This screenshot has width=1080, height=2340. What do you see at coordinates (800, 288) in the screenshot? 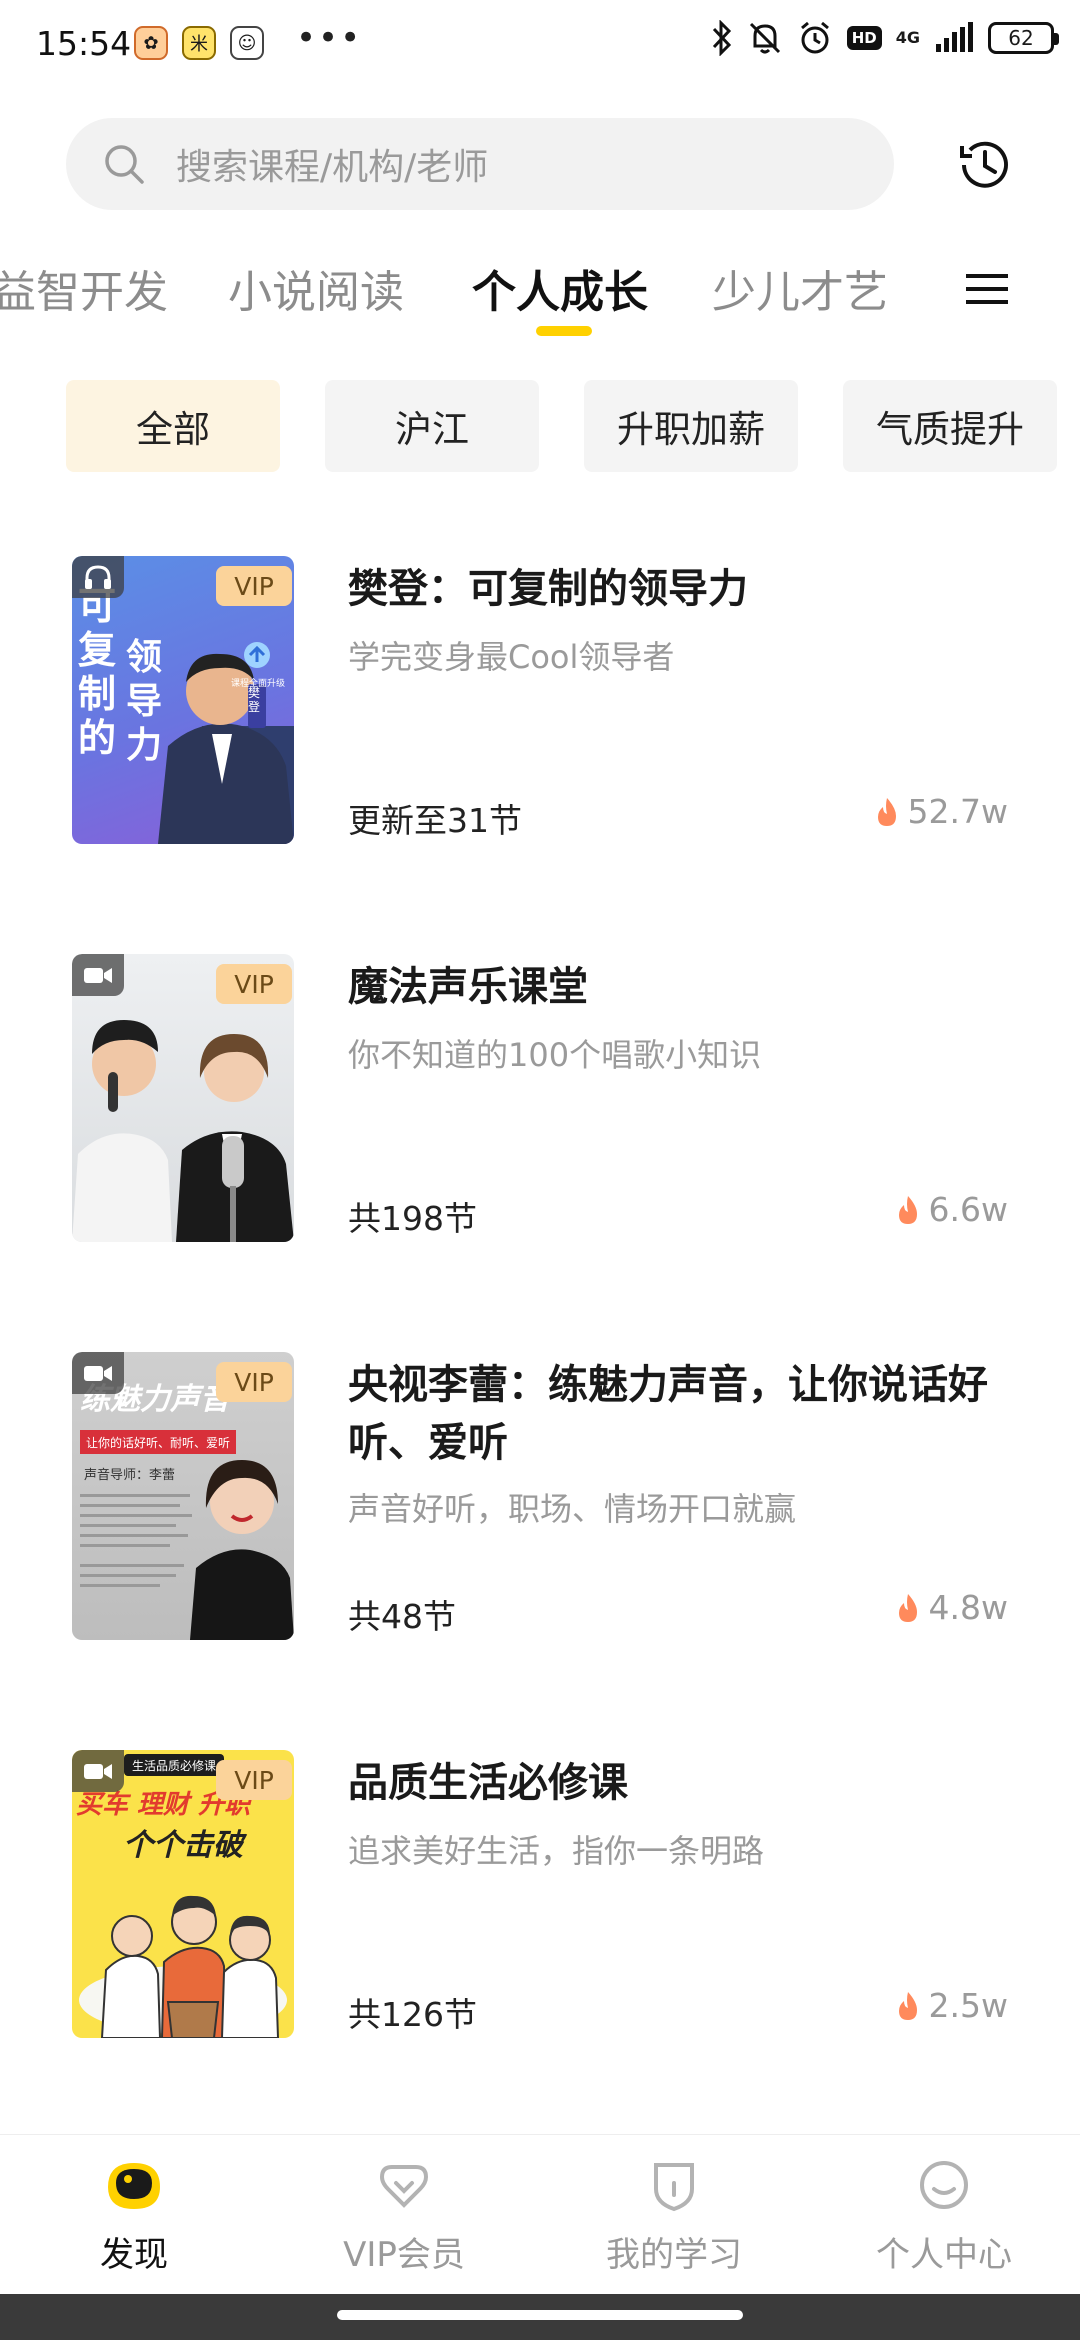
I see `tab-category: 少儿才艺` at bounding box center [800, 288].